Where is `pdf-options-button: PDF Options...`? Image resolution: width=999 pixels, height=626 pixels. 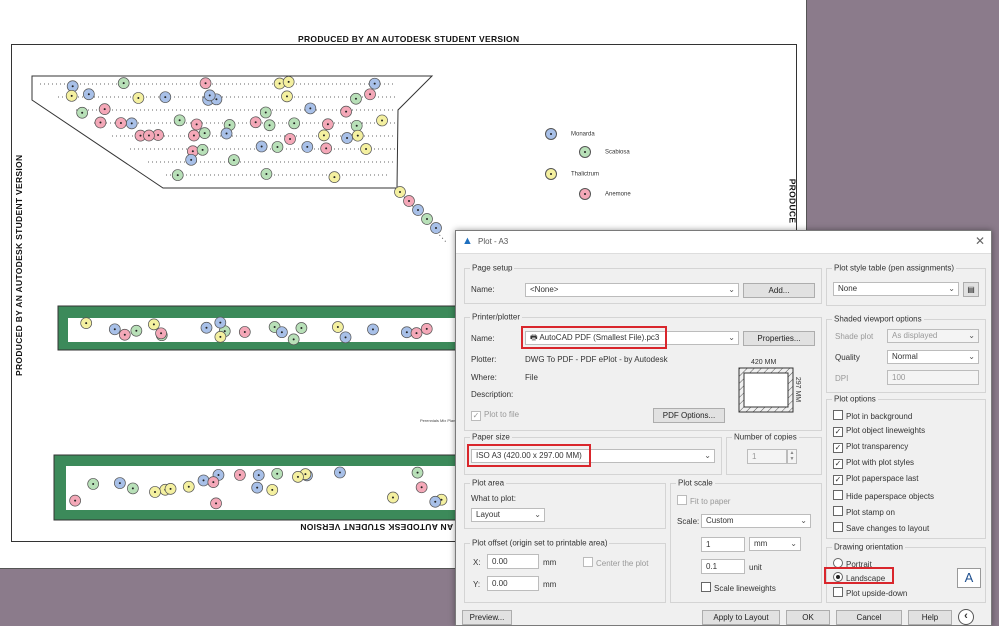 pdf-options-button: PDF Options... is located at coordinates (689, 415).